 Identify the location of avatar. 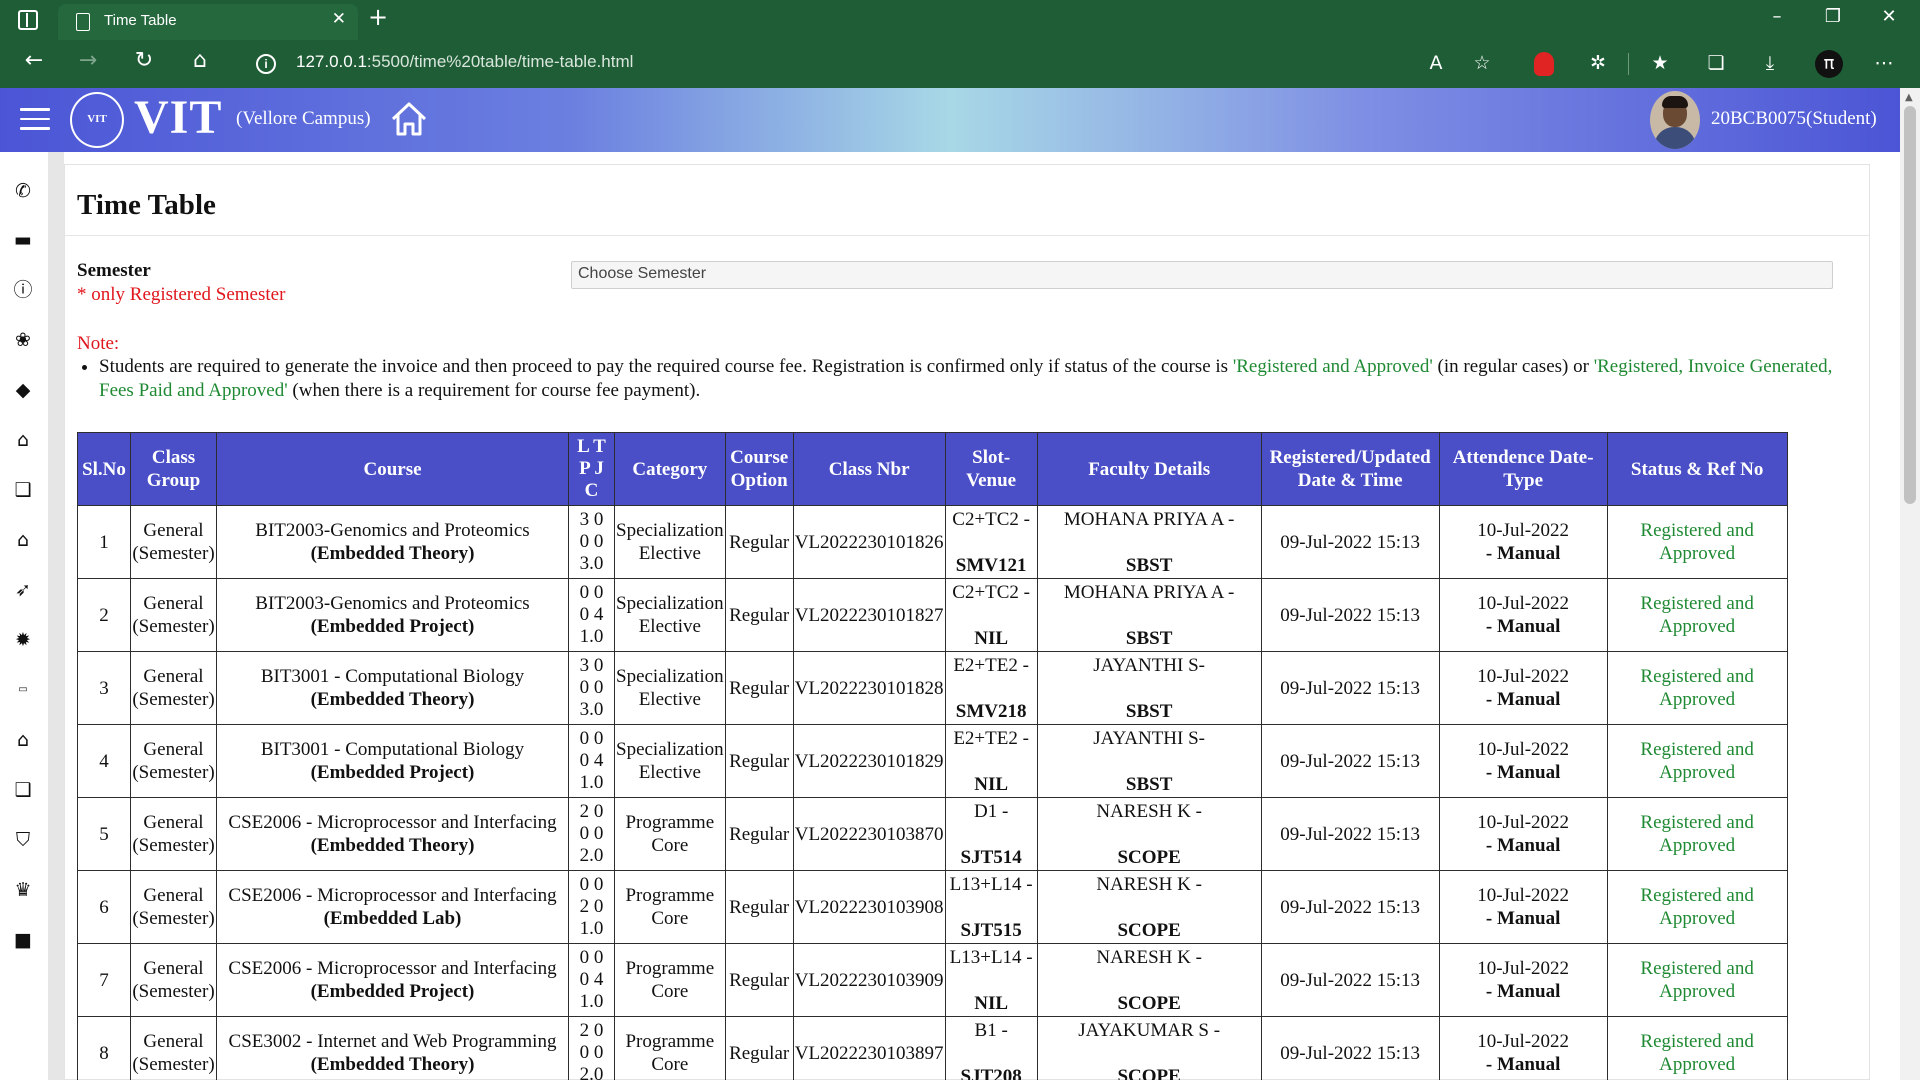
(1675, 120).